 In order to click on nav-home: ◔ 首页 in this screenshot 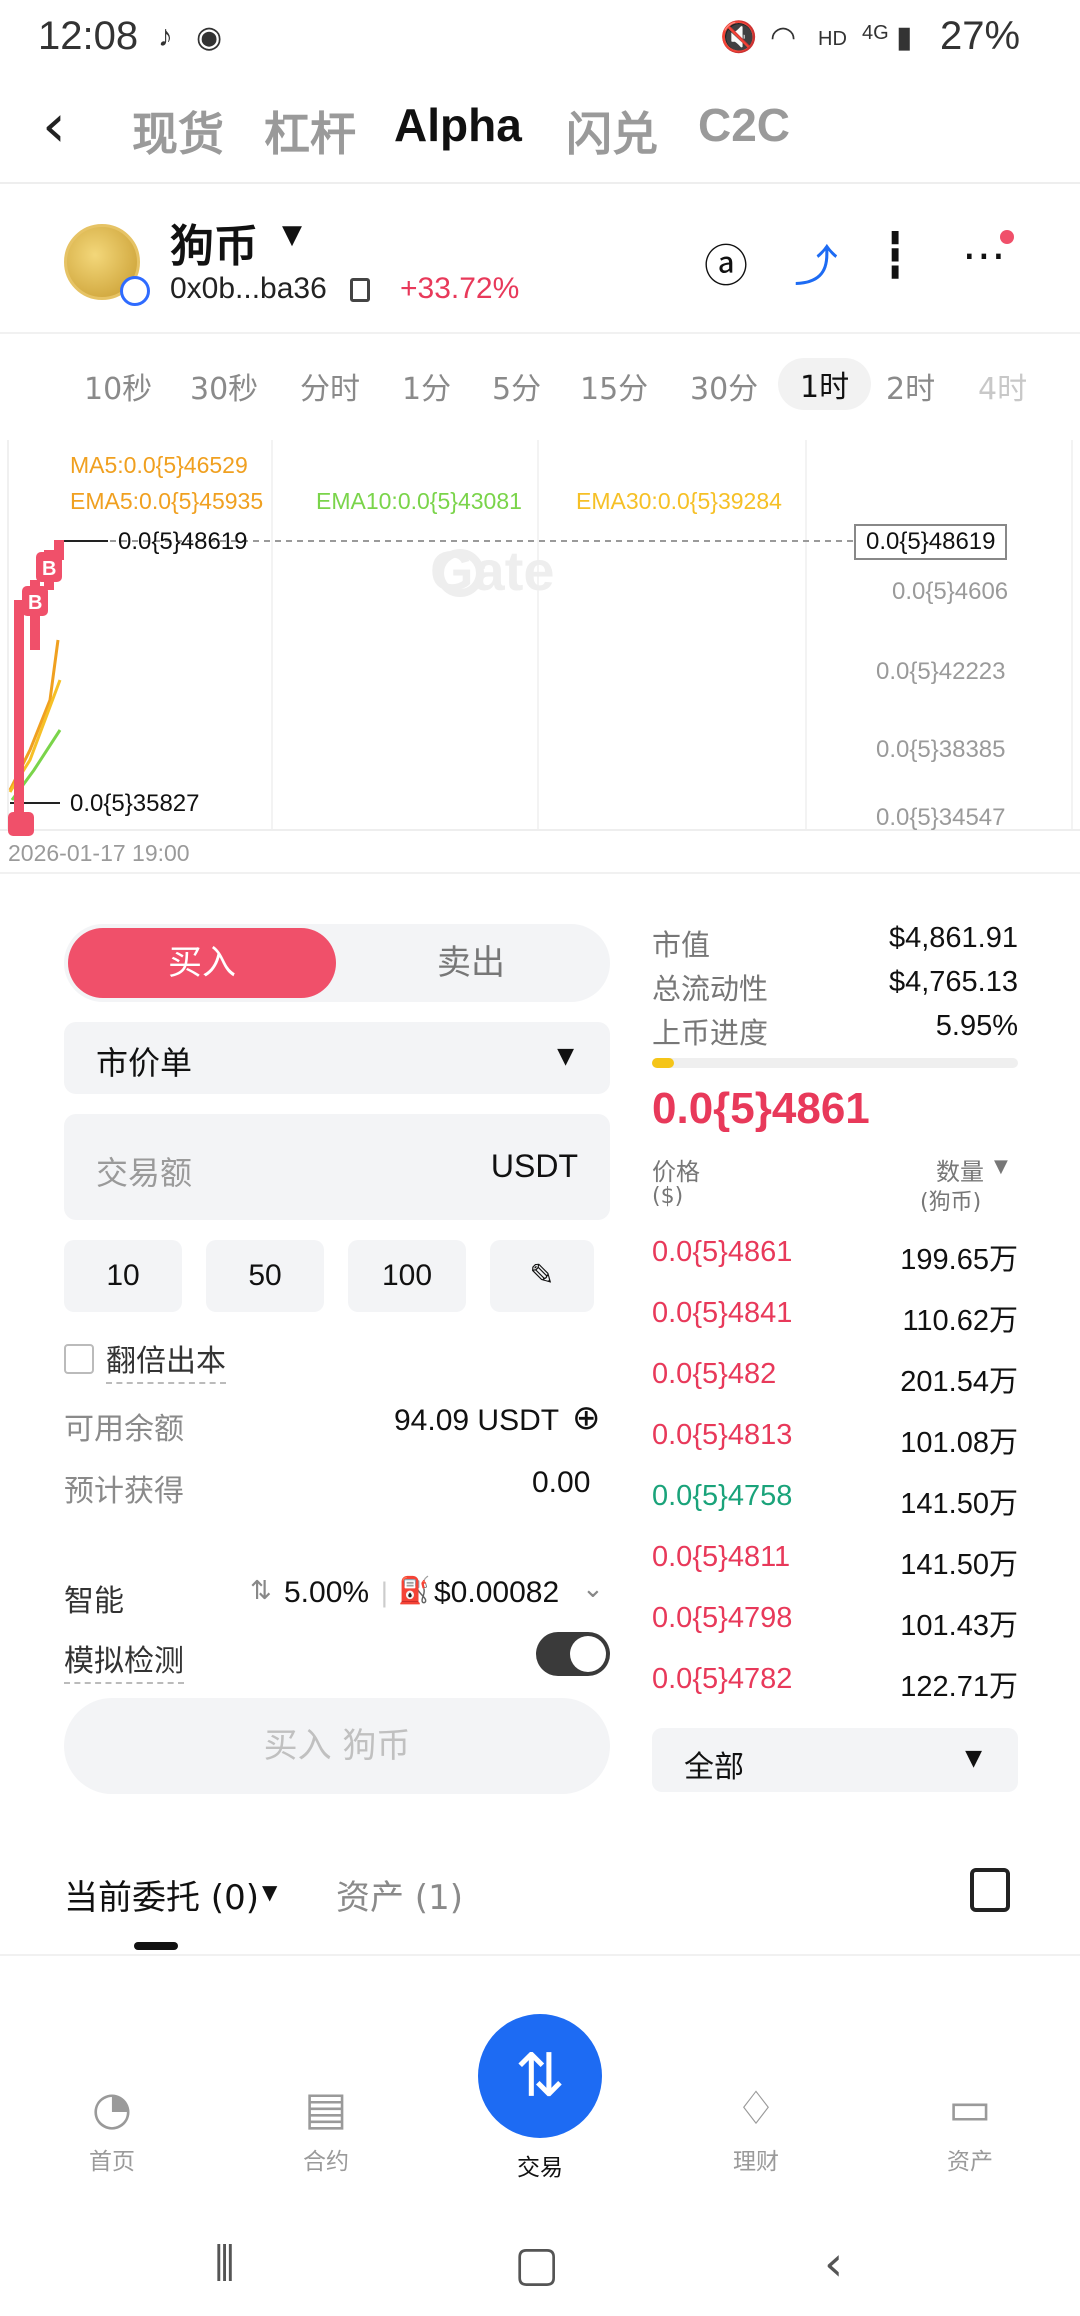, I will do `click(112, 2128)`.